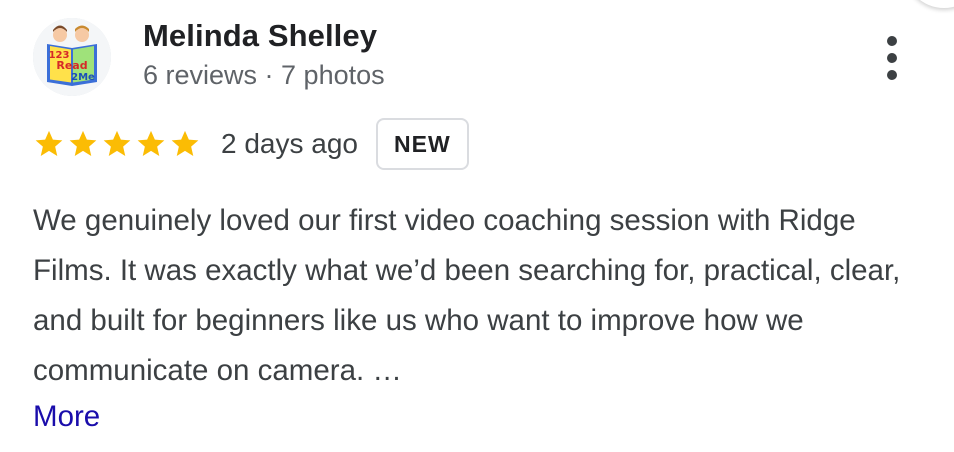 This screenshot has height=452, width=954. I want to click on more-options-button, so click(892, 58).